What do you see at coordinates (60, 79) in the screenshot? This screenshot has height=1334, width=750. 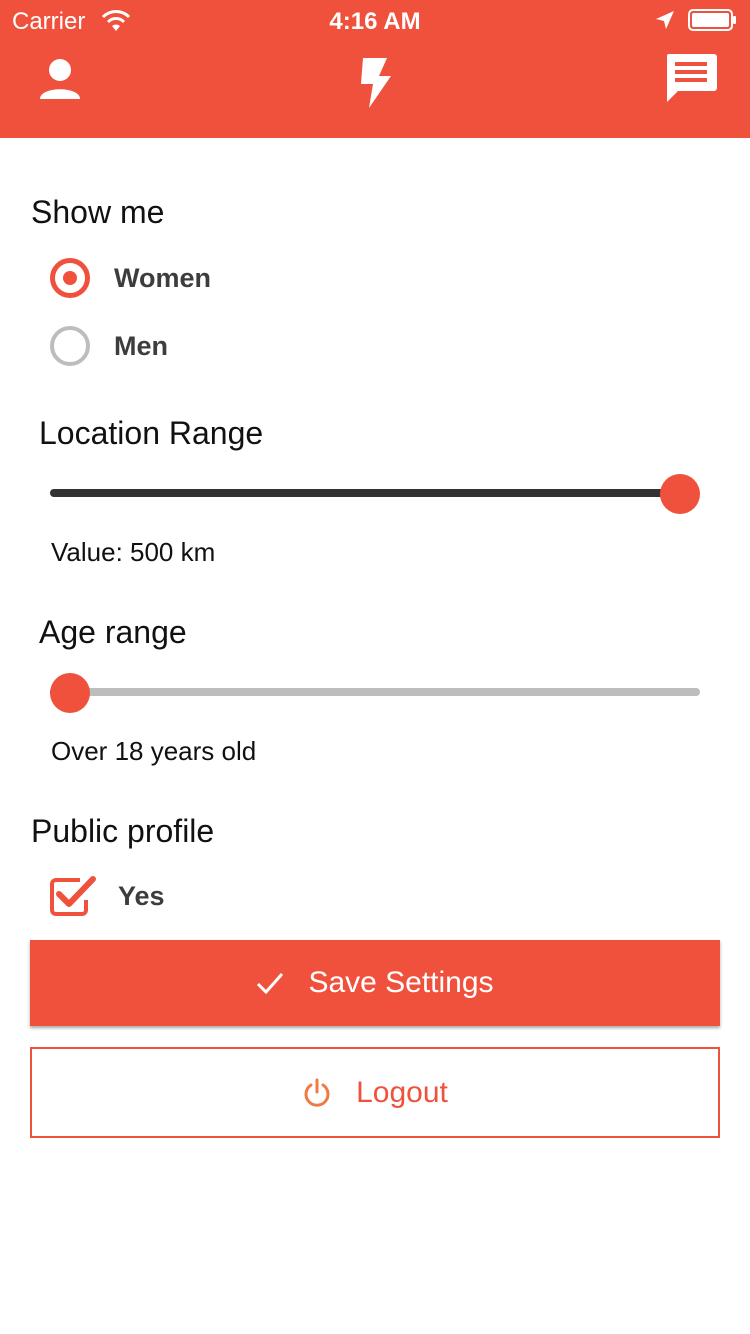 I see `profile-icon` at bounding box center [60, 79].